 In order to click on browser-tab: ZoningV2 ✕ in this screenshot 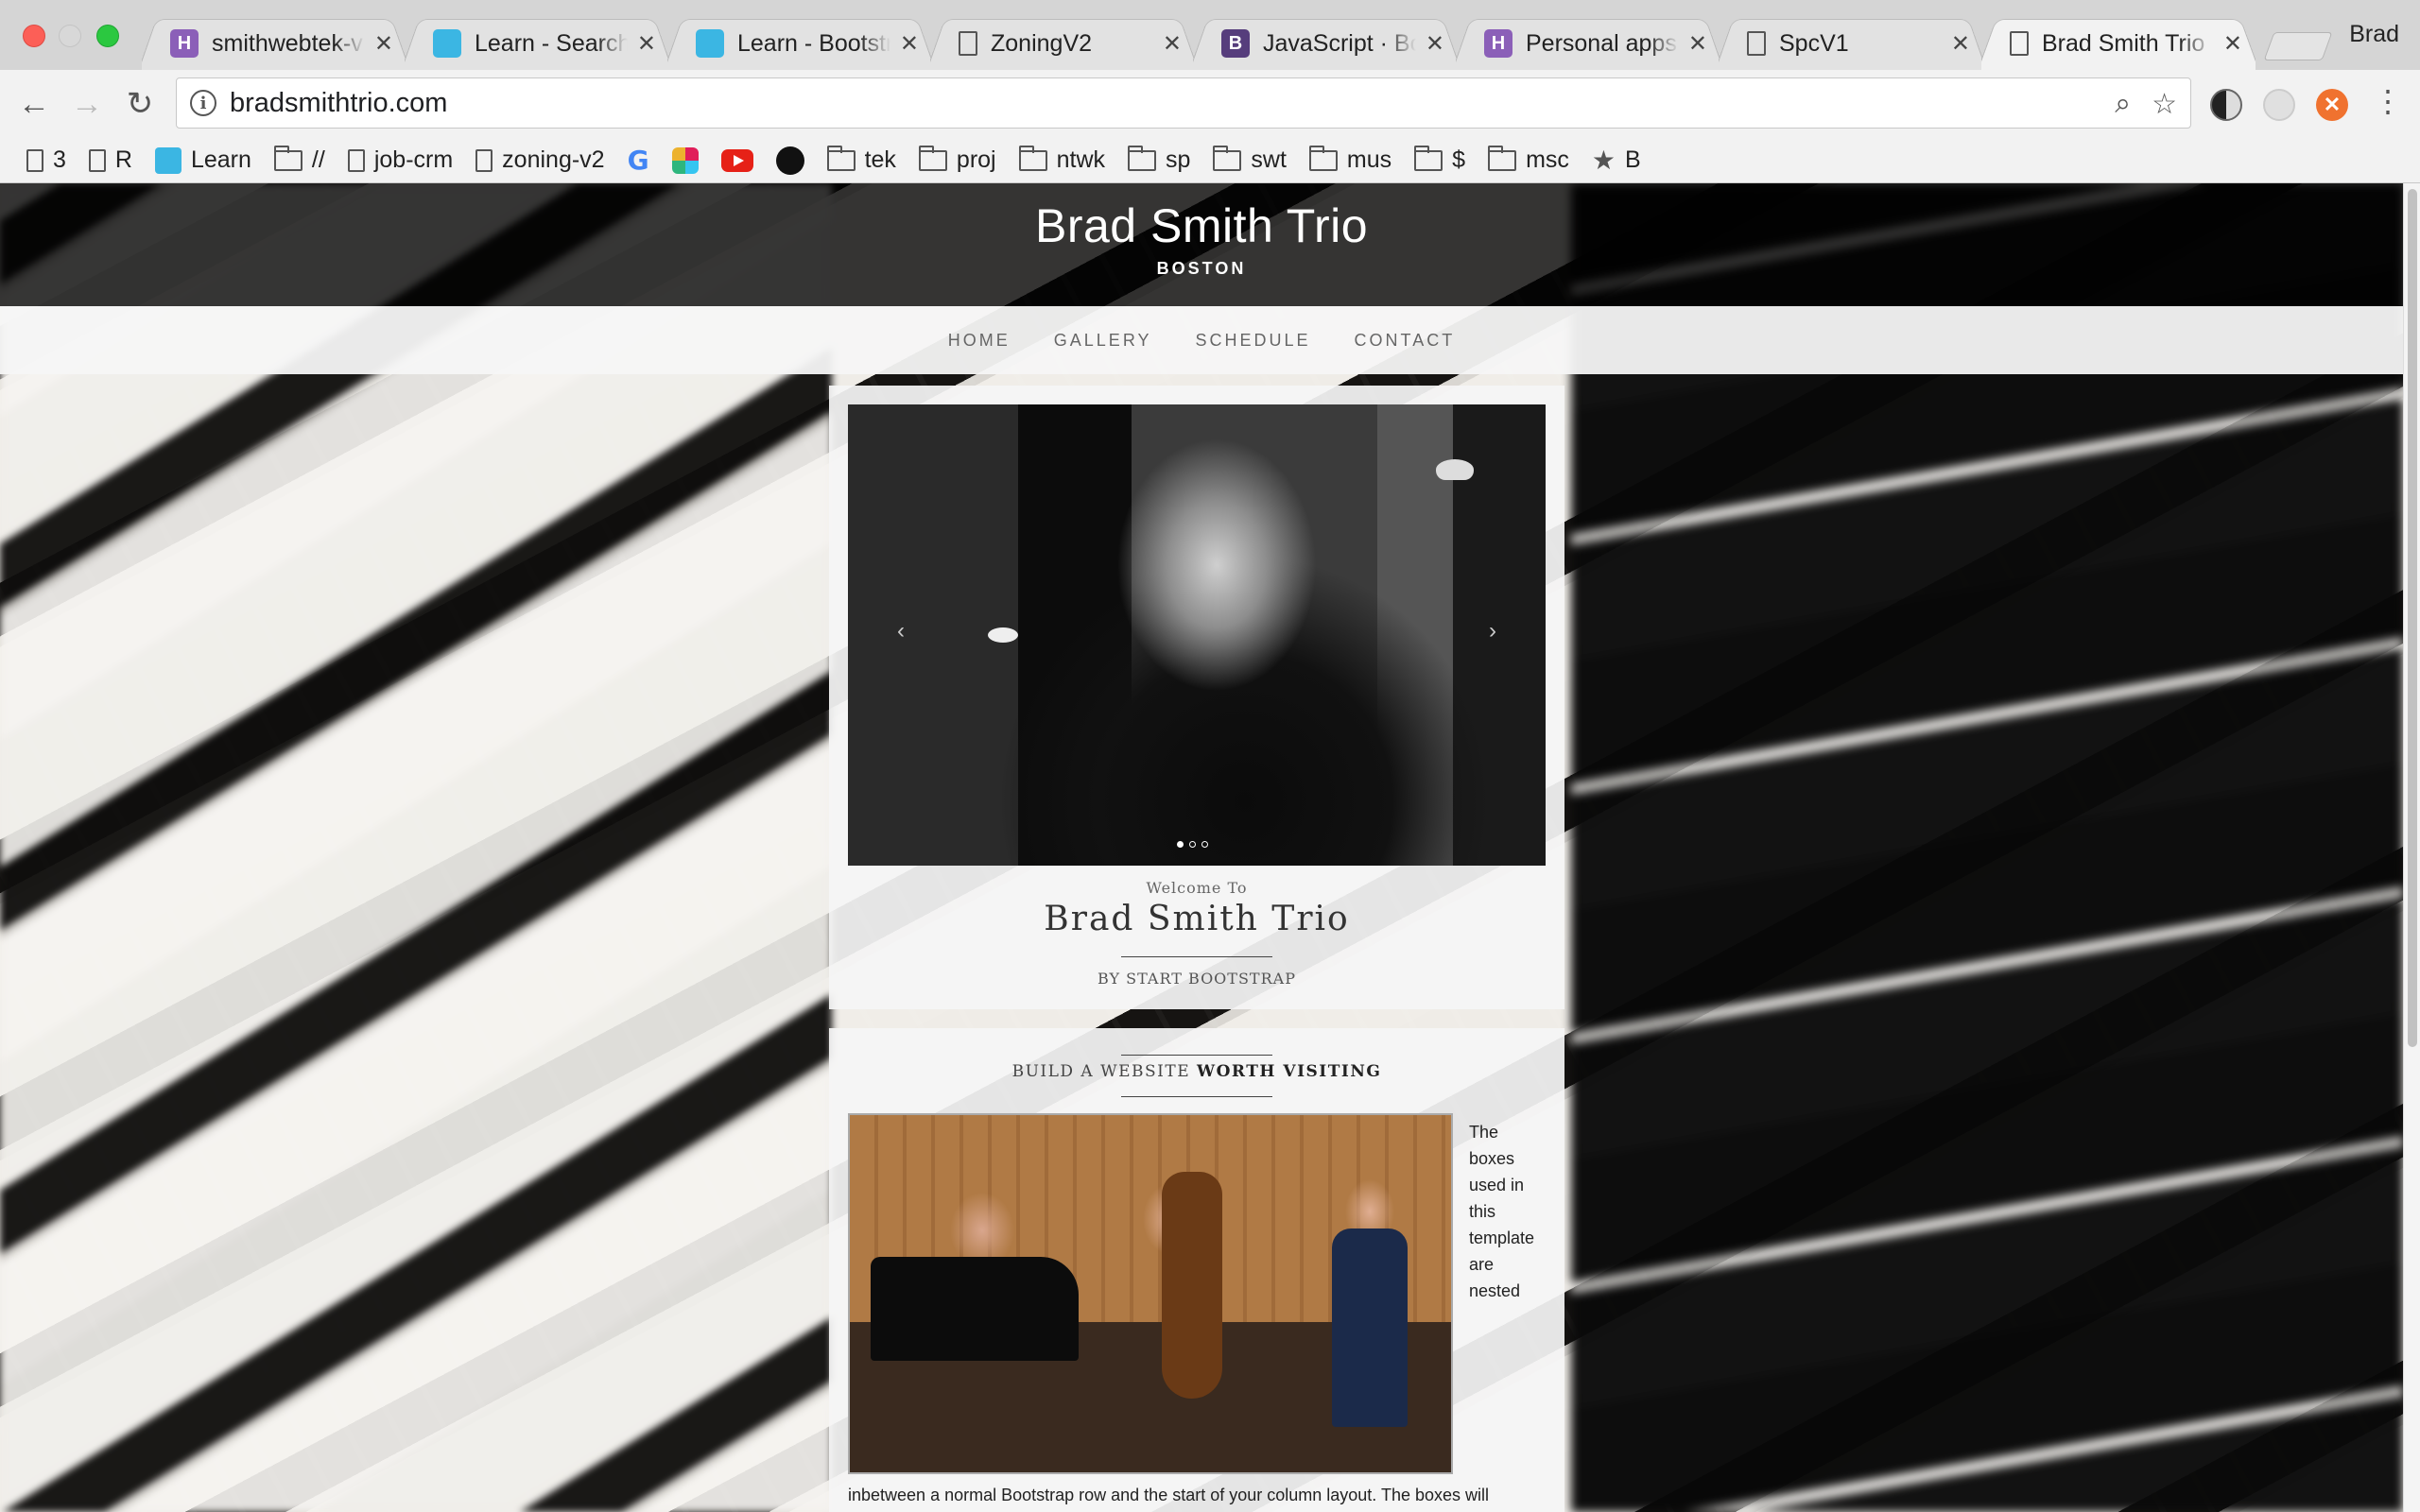, I will do `click(1062, 43)`.